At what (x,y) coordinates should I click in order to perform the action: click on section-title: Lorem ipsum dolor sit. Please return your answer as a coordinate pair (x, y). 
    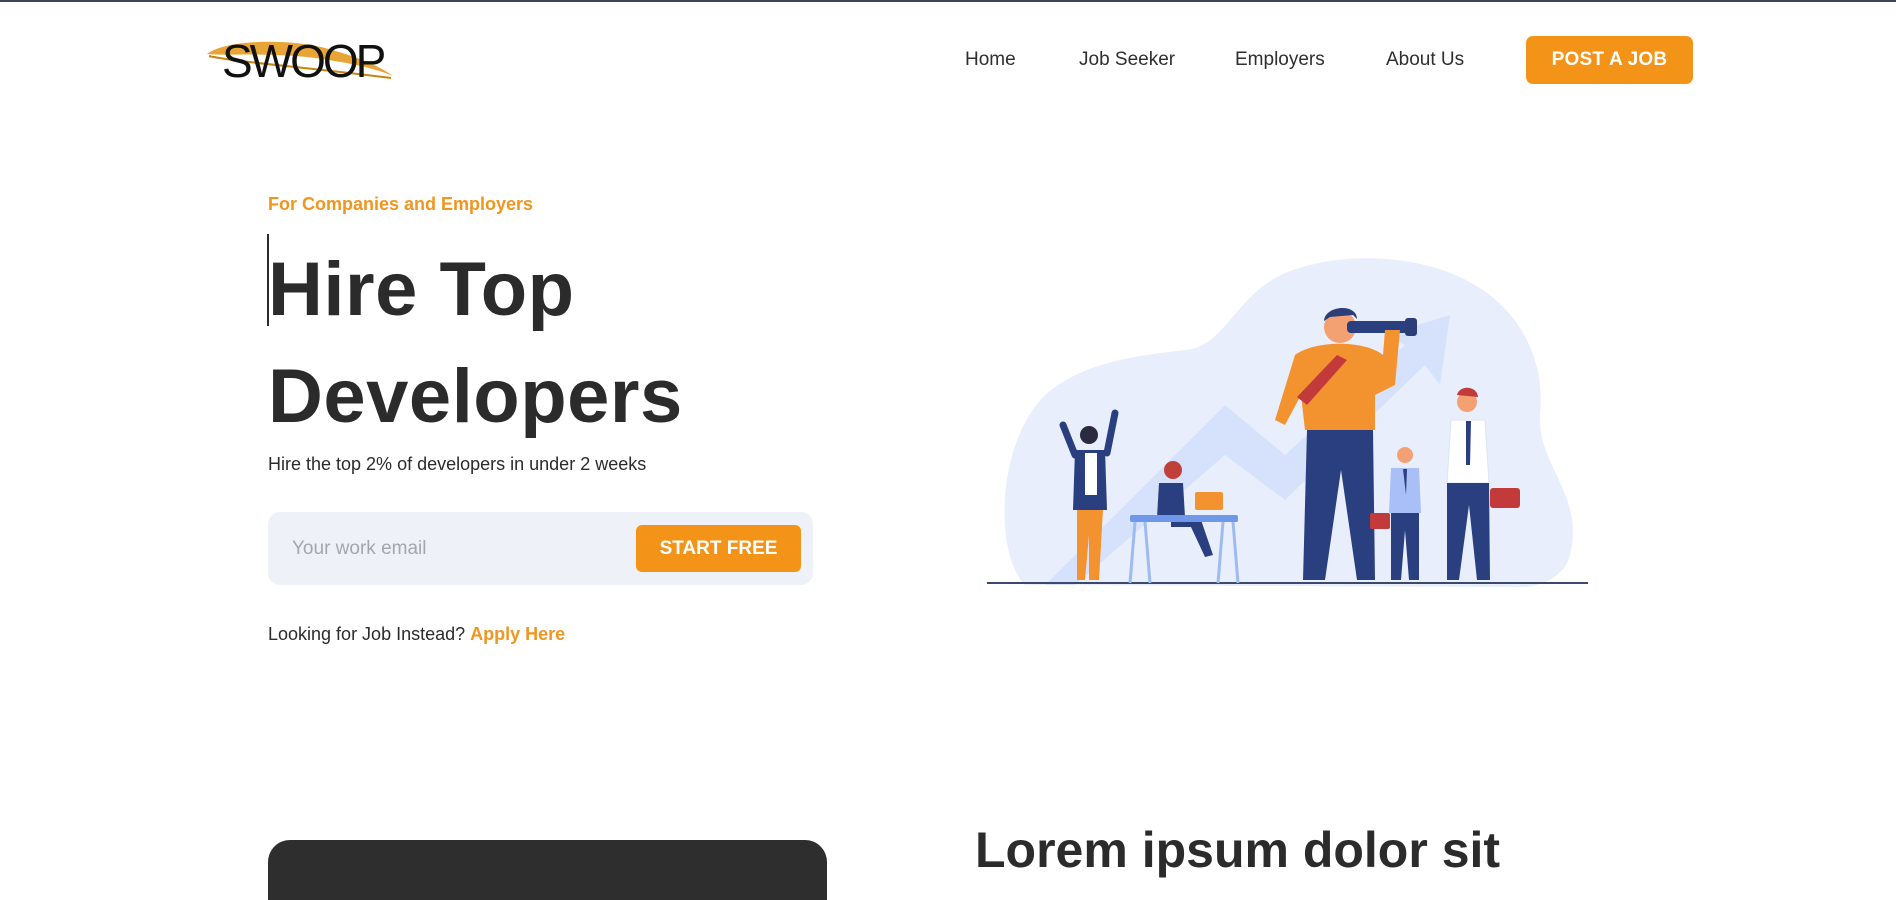
    Looking at the image, I should click on (1238, 850).